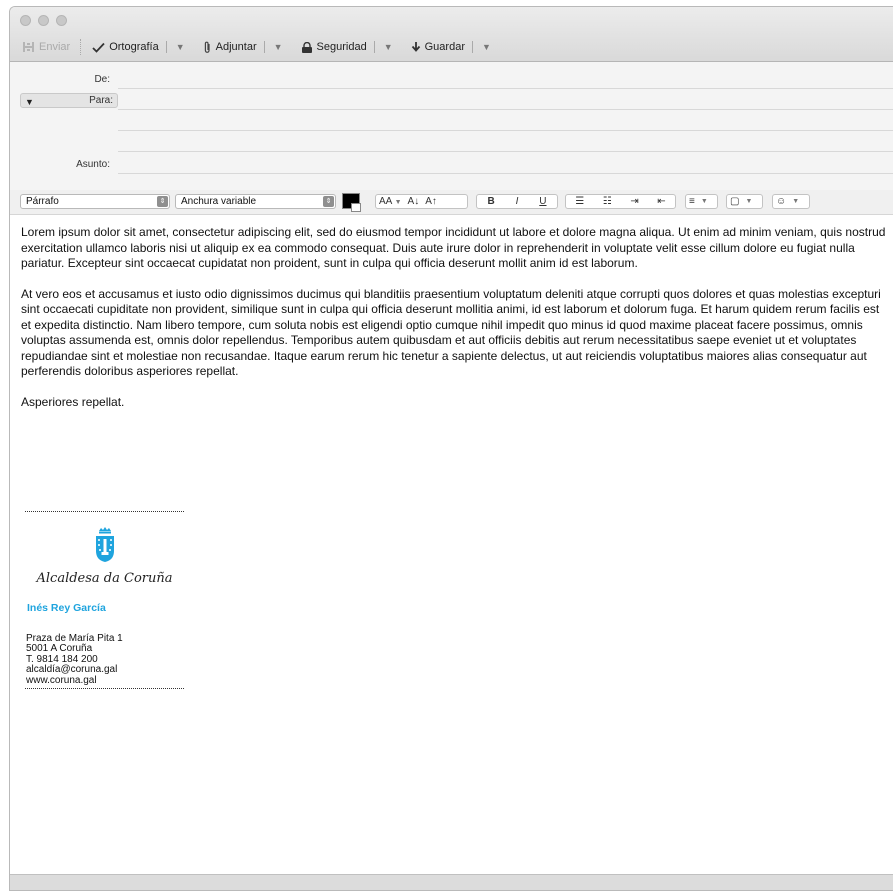 The image size is (893, 891). What do you see at coordinates (451, 79) in the screenshot?
I see `from-row: De:` at bounding box center [451, 79].